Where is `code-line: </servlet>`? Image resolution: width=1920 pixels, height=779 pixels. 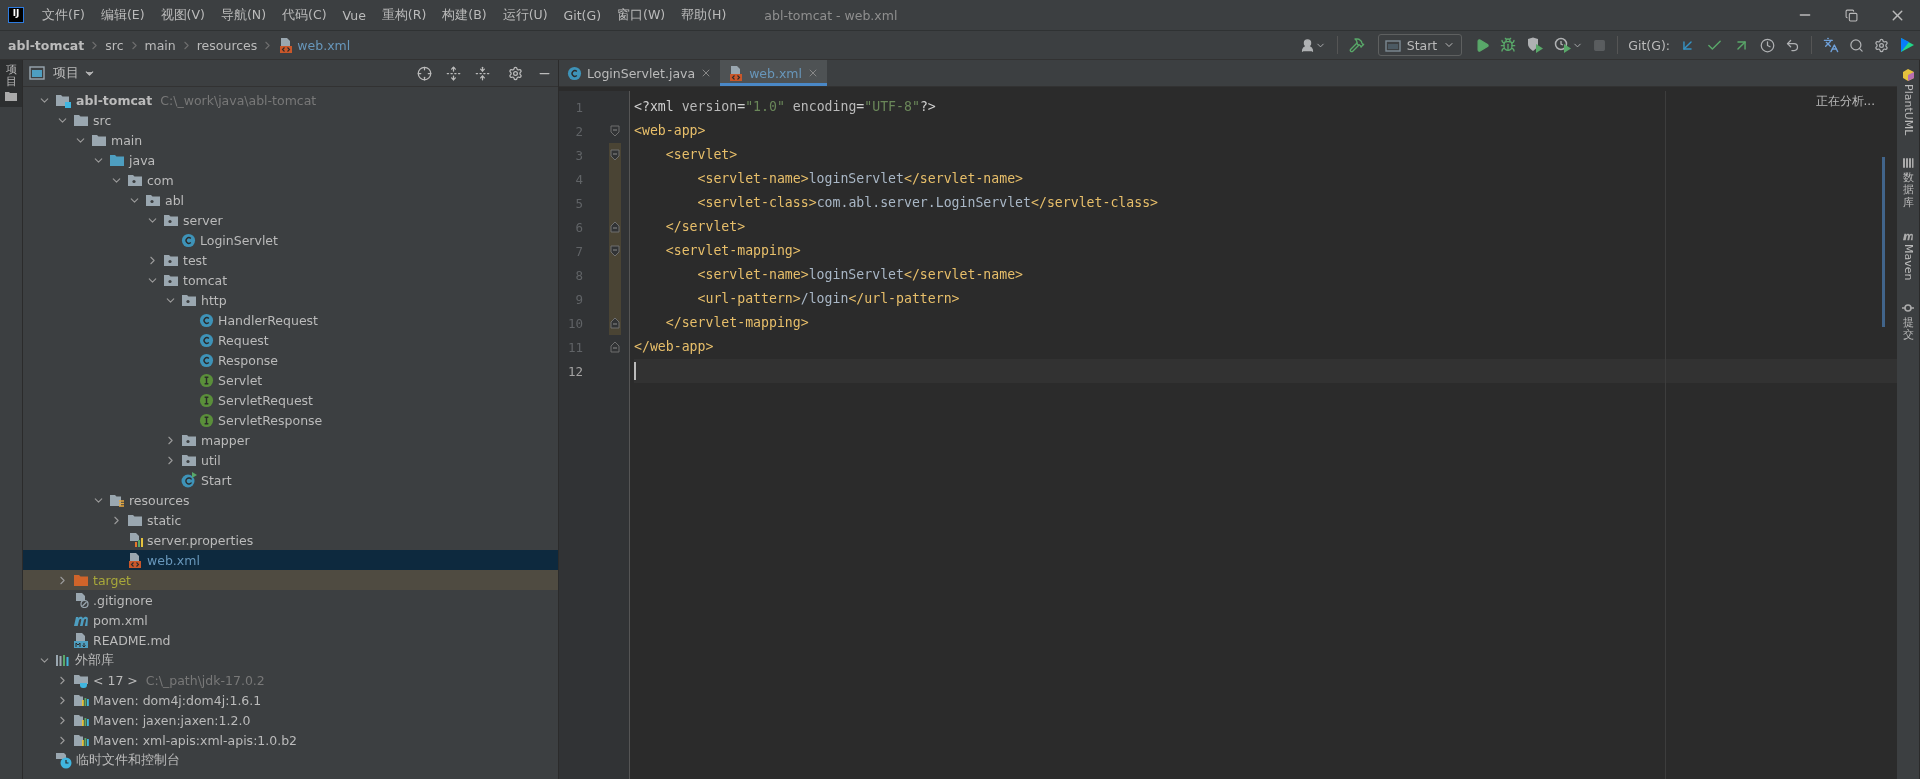 code-line: </servlet> is located at coordinates (705, 227).